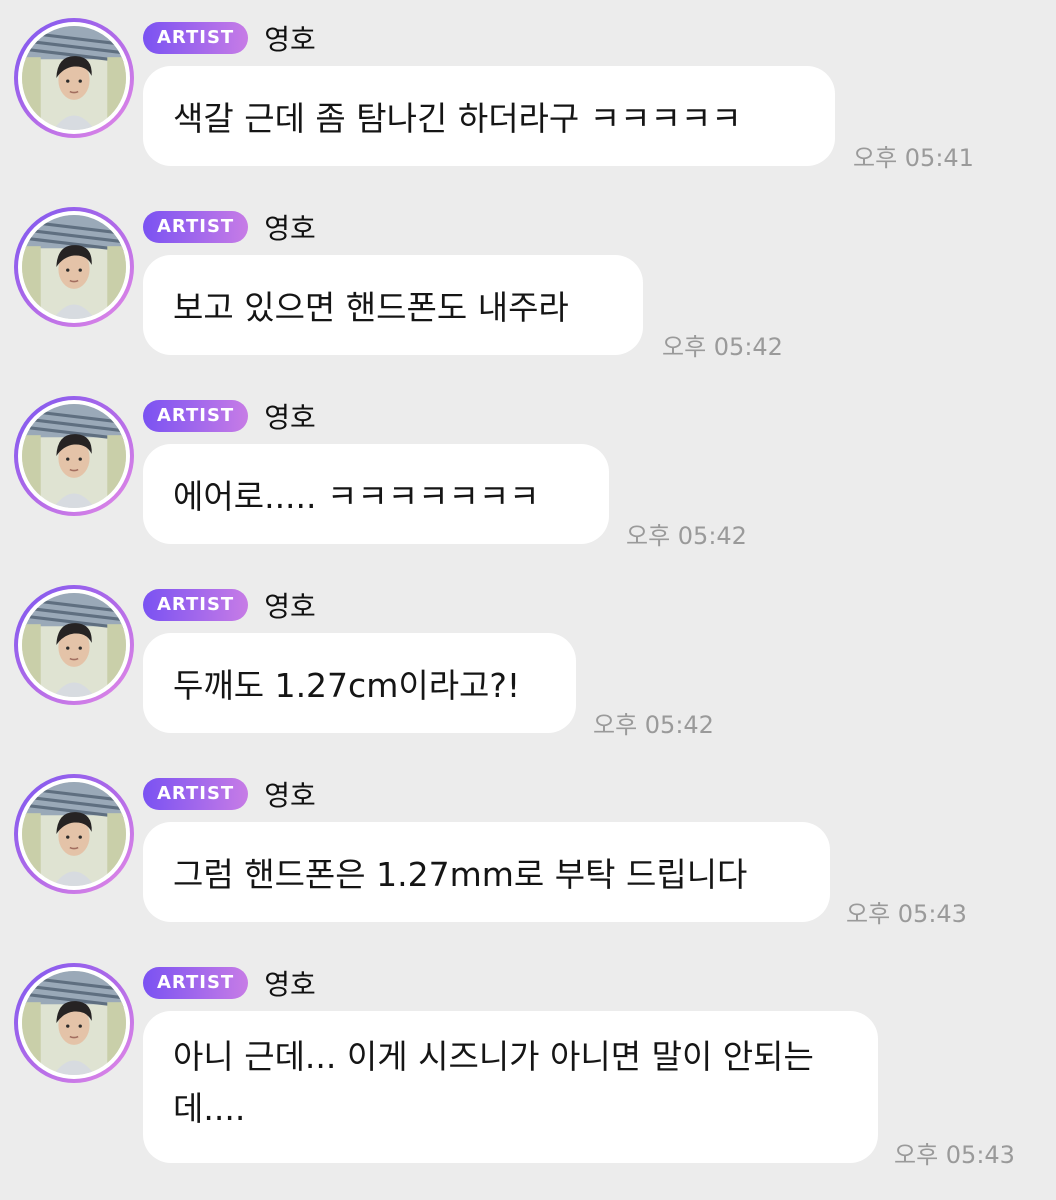  I want to click on message-bubble: 그럼 핸드폰은 1.27mm로 부탁 드립니다, so click(486, 872).